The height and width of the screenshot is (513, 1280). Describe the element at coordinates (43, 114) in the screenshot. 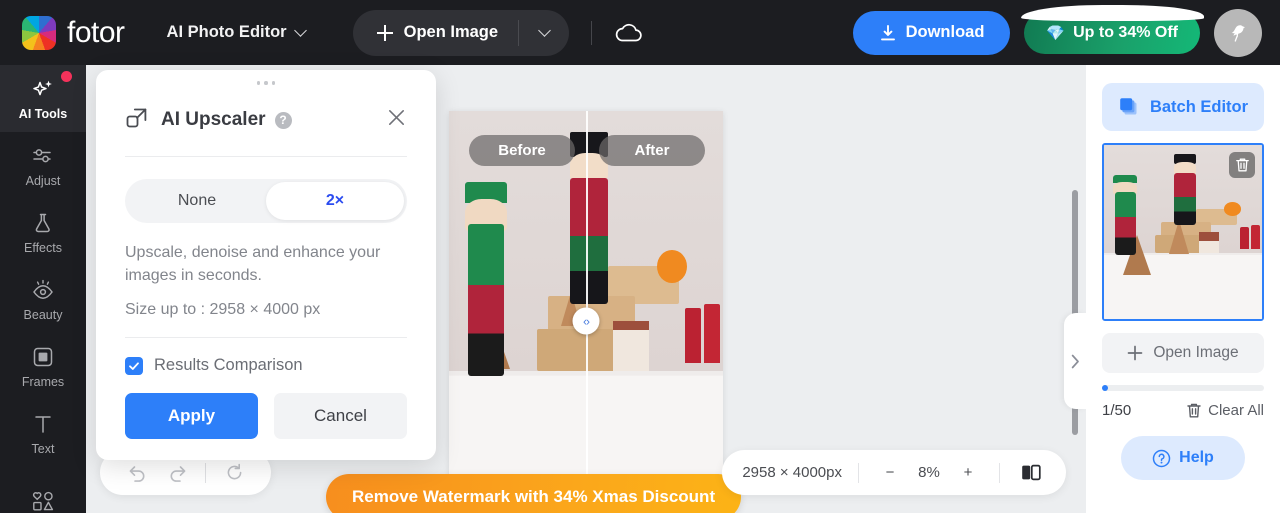

I see `sidebar-item-label: AI Tools` at that location.